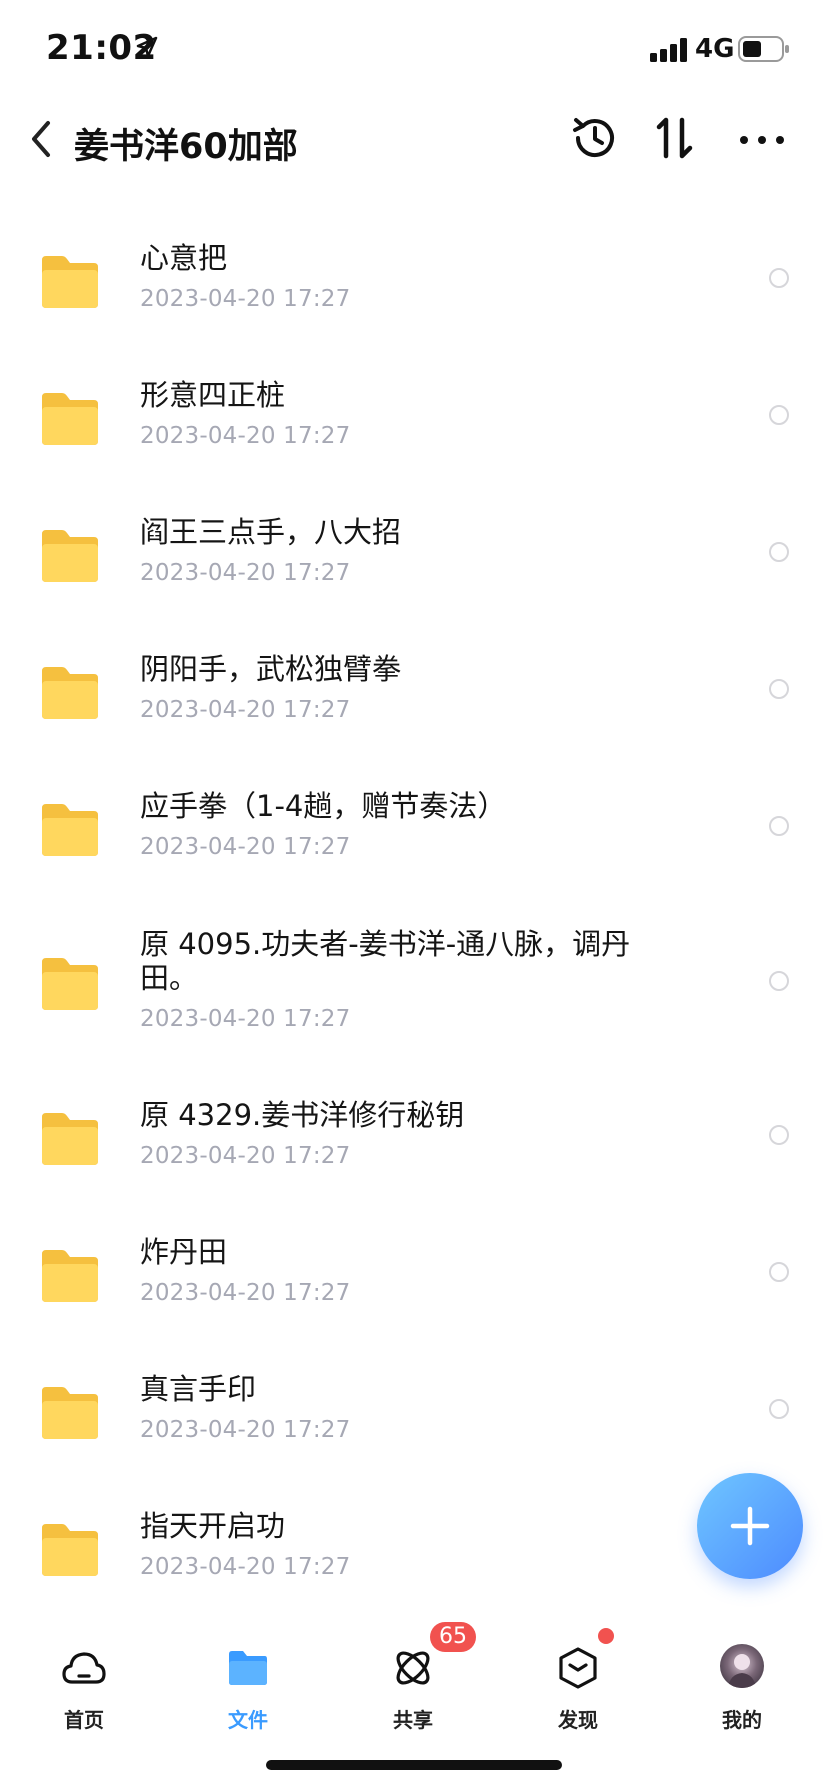 The height and width of the screenshot is (1792, 828). Describe the element at coordinates (414, 1272) in the screenshot. I see `list-item: 炸丹田 2023-04-20 17:27` at that location.